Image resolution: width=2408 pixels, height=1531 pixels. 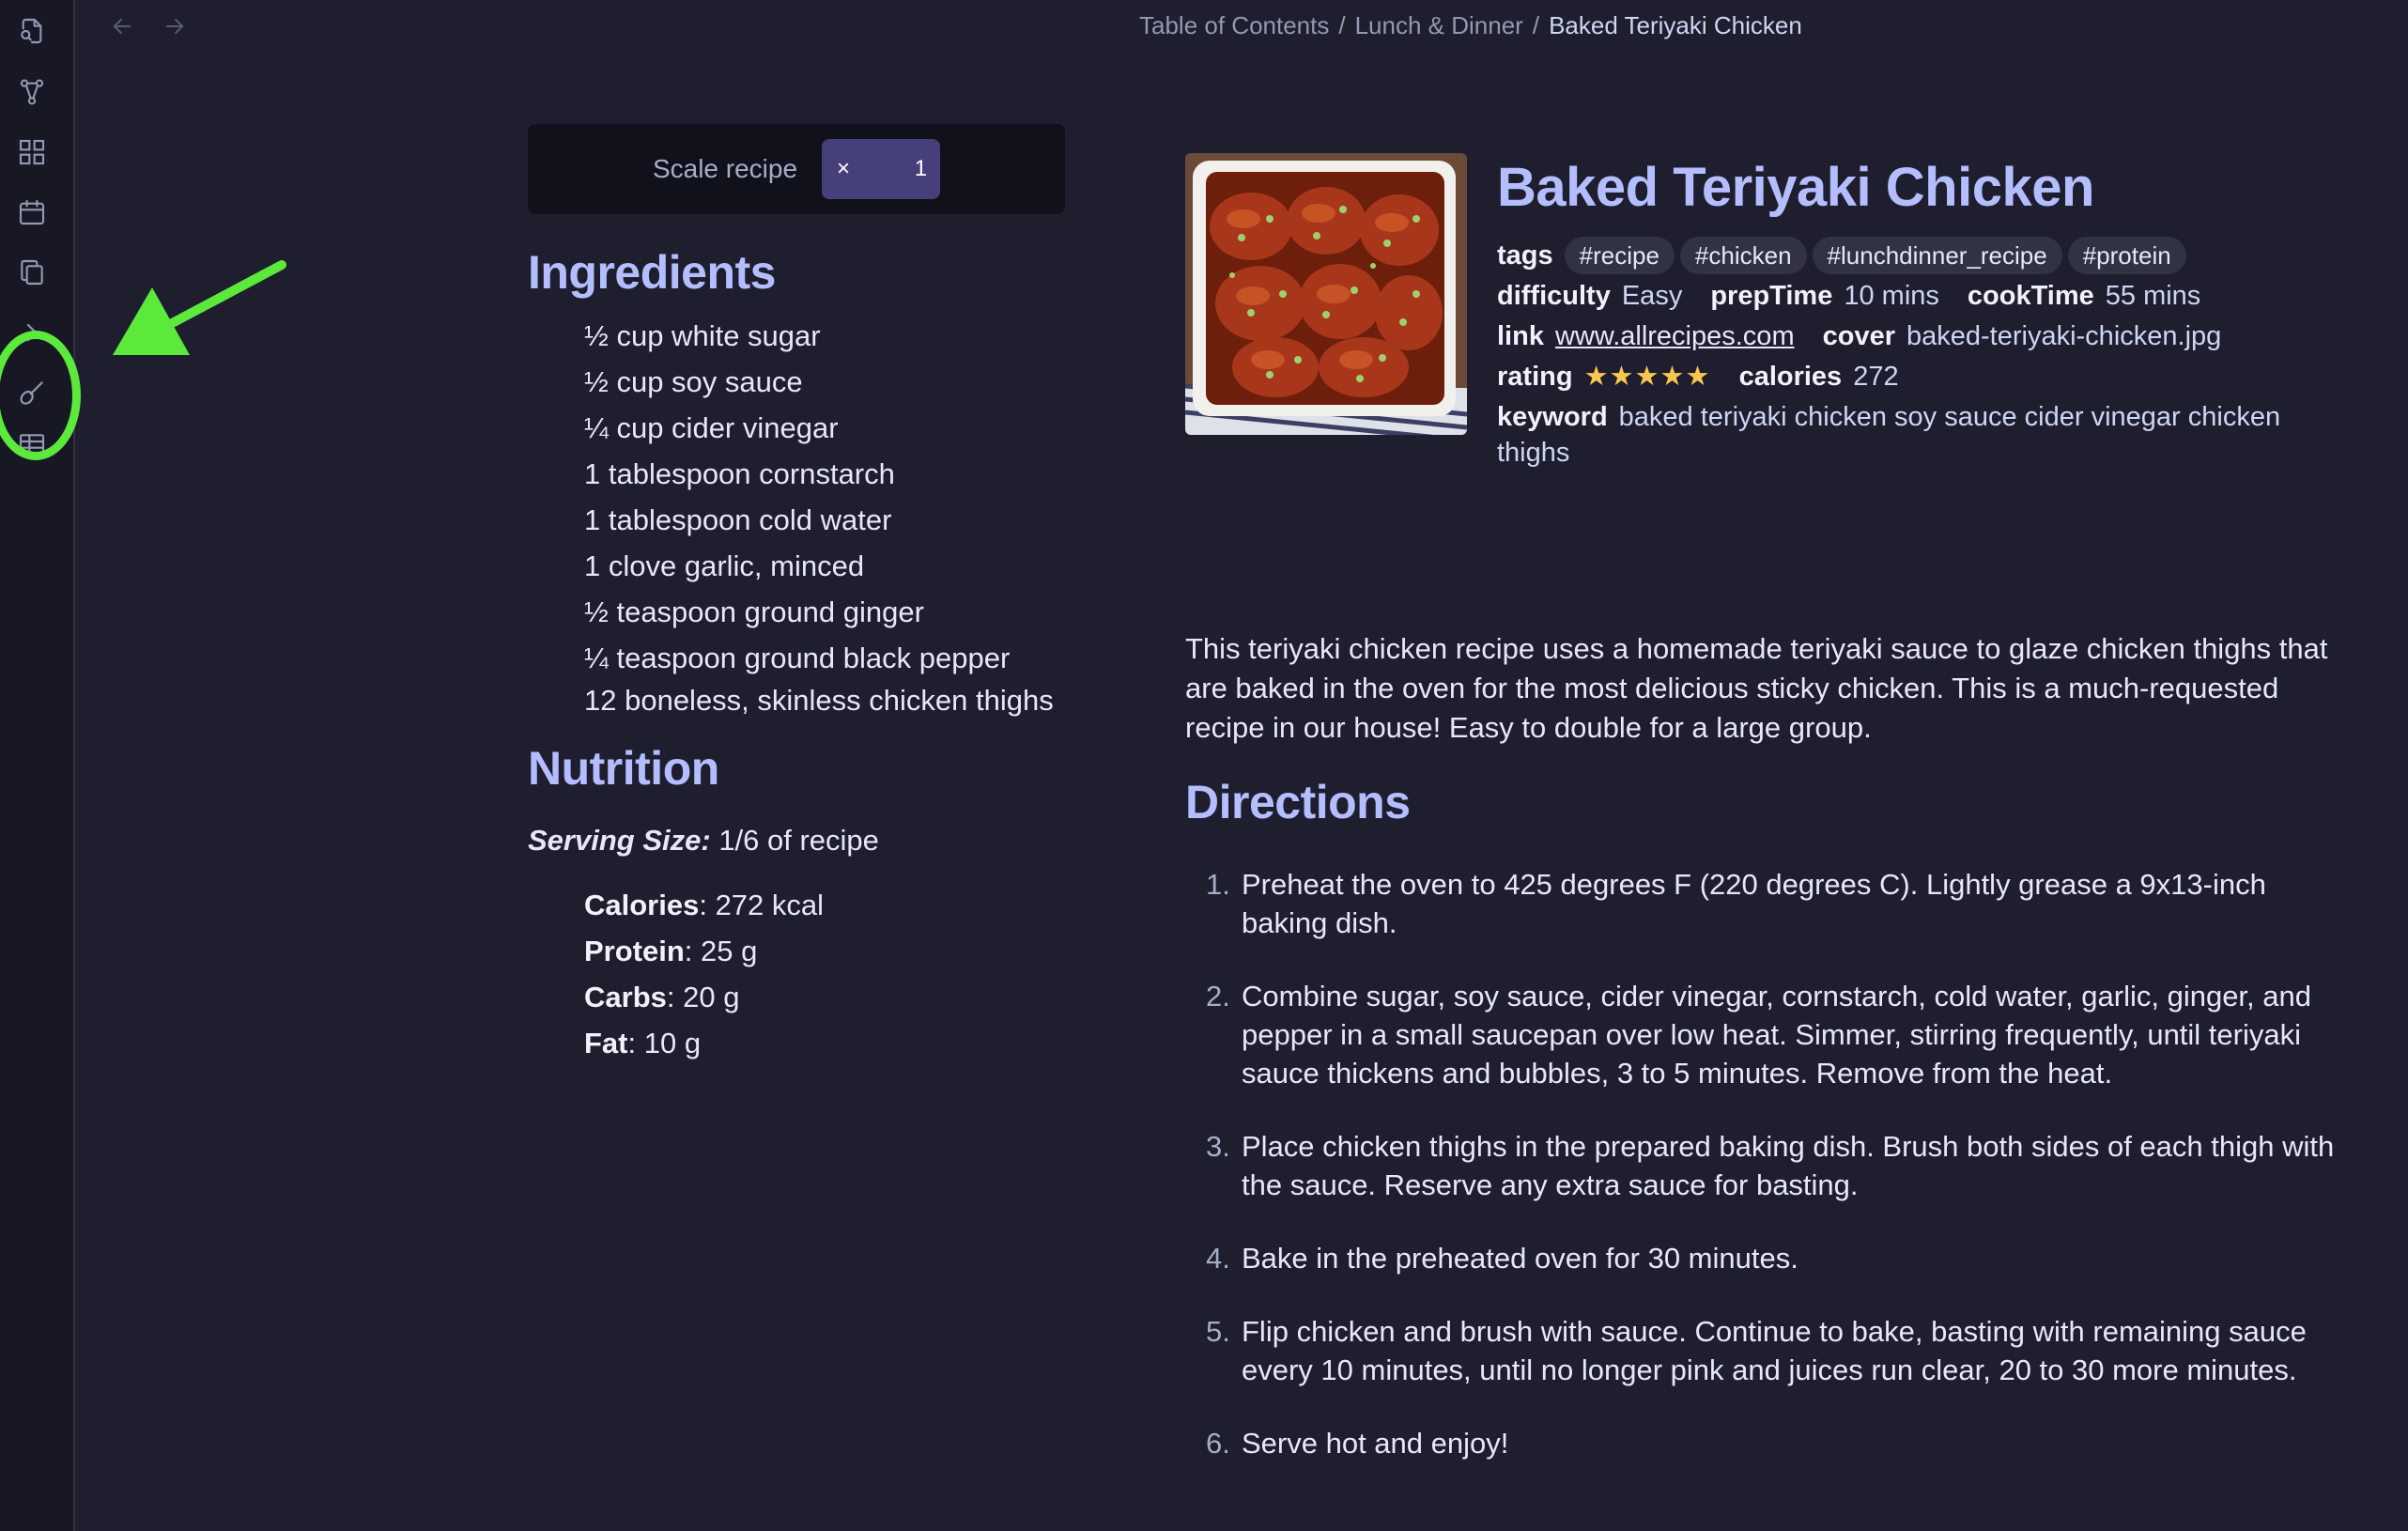 What do you see at coordinates (1919, 377) in the screenshot?
I see `rating-row: rating ★★★★★ calories 272` at bounding box center [1919, 377].